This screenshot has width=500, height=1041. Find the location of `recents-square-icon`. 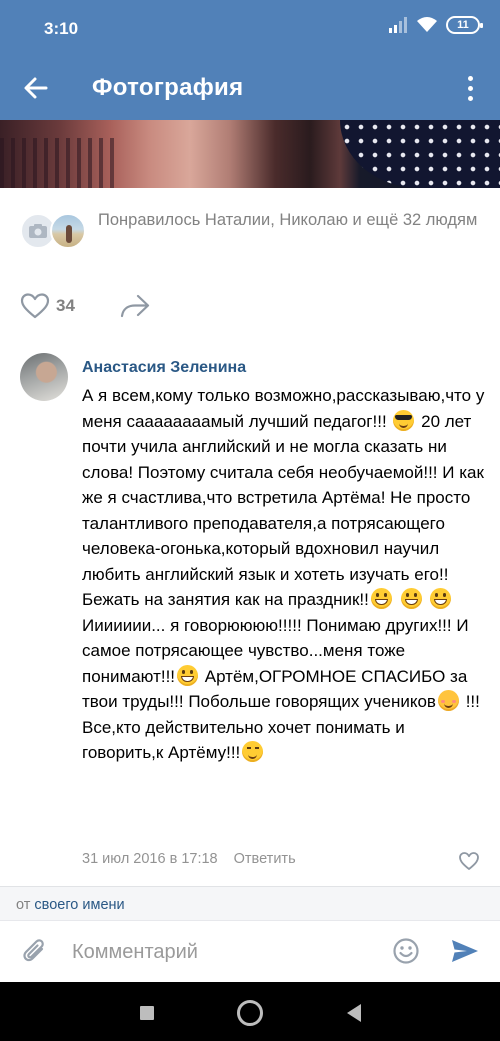

recents-square-icon is located at coordinates (147, 1013).